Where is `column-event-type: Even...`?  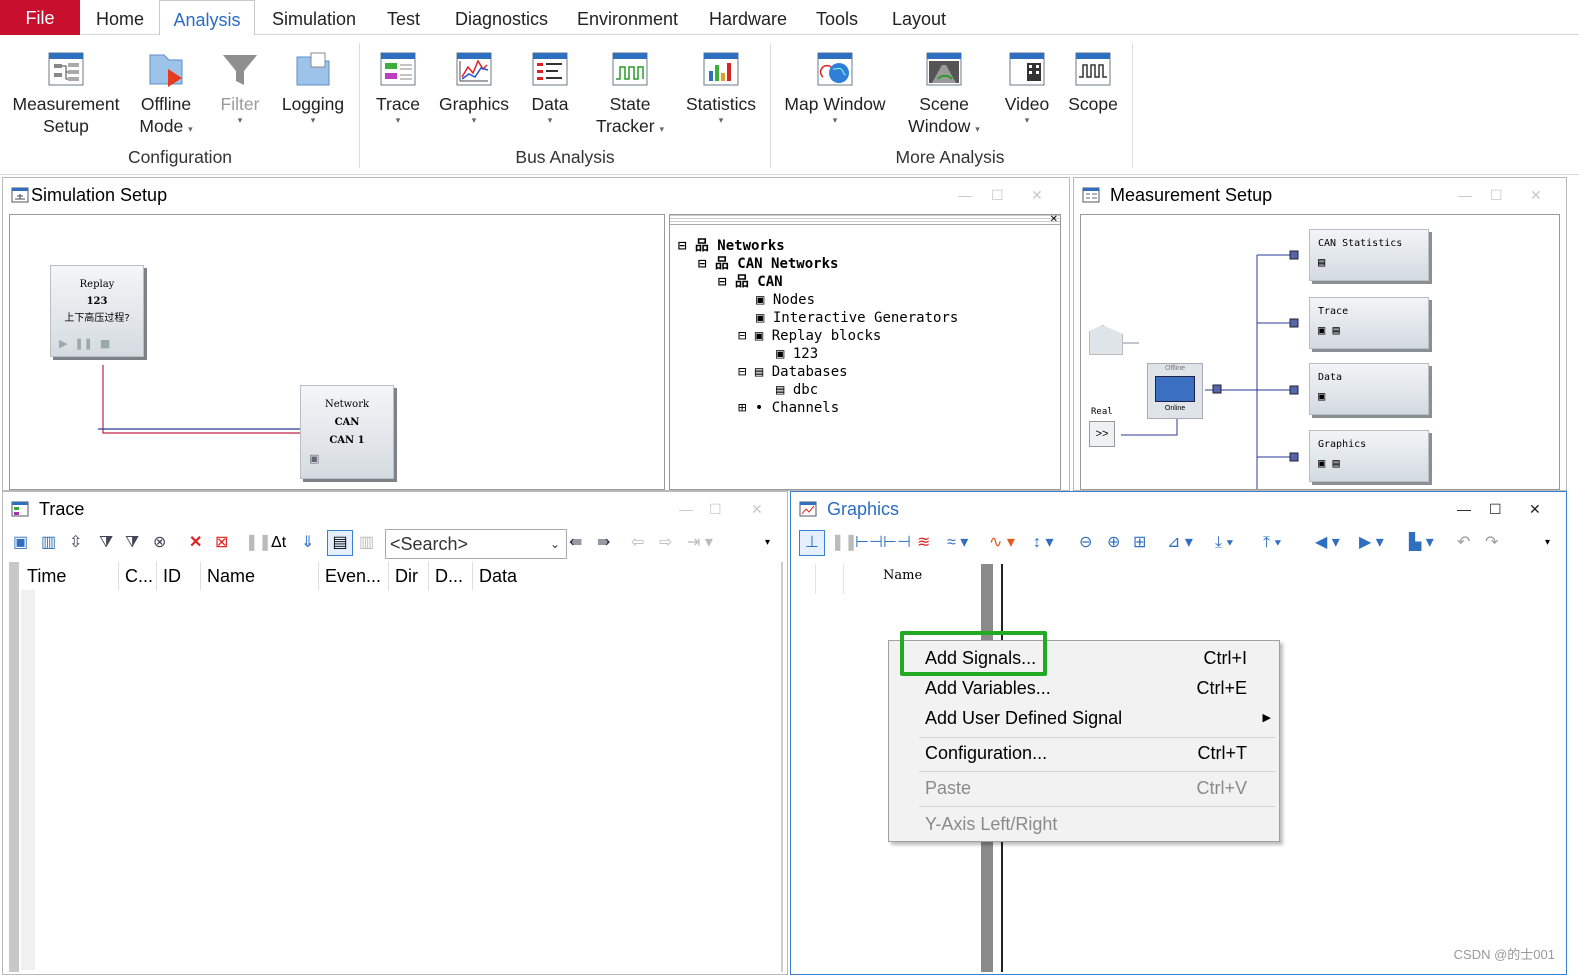 column-event-type: Even... is located at coordinates (354, 576).